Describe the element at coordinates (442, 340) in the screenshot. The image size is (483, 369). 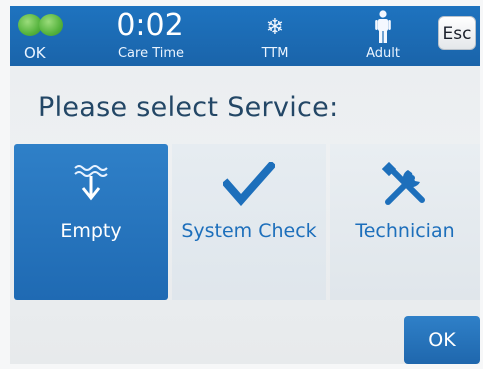
I see `ok-button: OK` at that location.